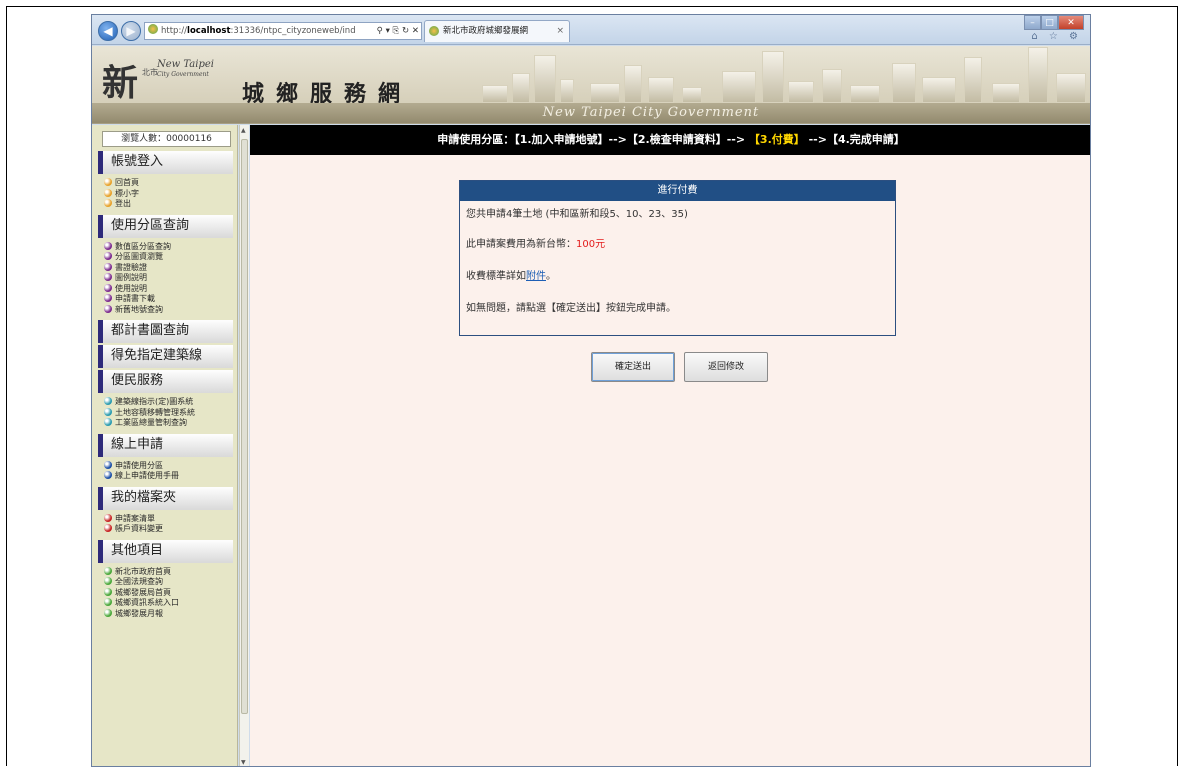  Describe the element at coordinates (511, 276) in the screenshot. I see `fee-standard-line: 收費標準詳如附件。` at that location.